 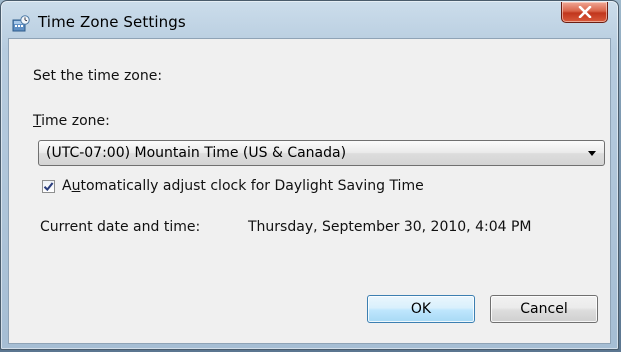 I want to click on current-date-time-label: Current date and time:, so click(x=120, y=227).